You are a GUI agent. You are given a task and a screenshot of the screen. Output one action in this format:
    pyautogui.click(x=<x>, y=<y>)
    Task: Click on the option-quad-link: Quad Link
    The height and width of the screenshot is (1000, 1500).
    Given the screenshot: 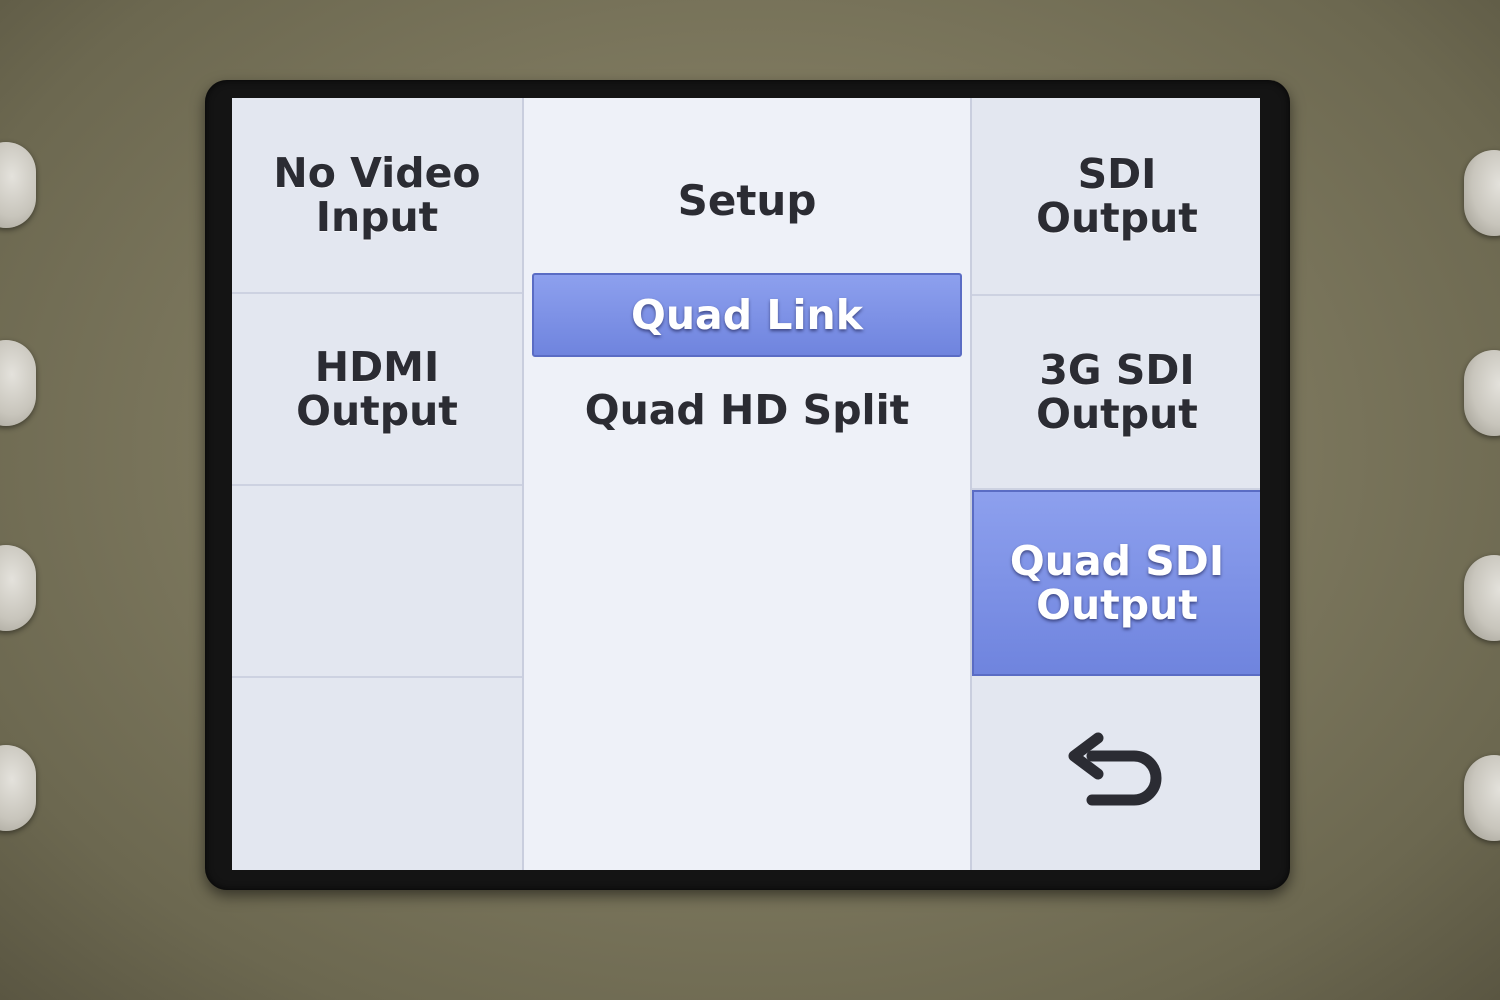 What is the action you would take?
    pyautogui.click(x=747, y=315)
    